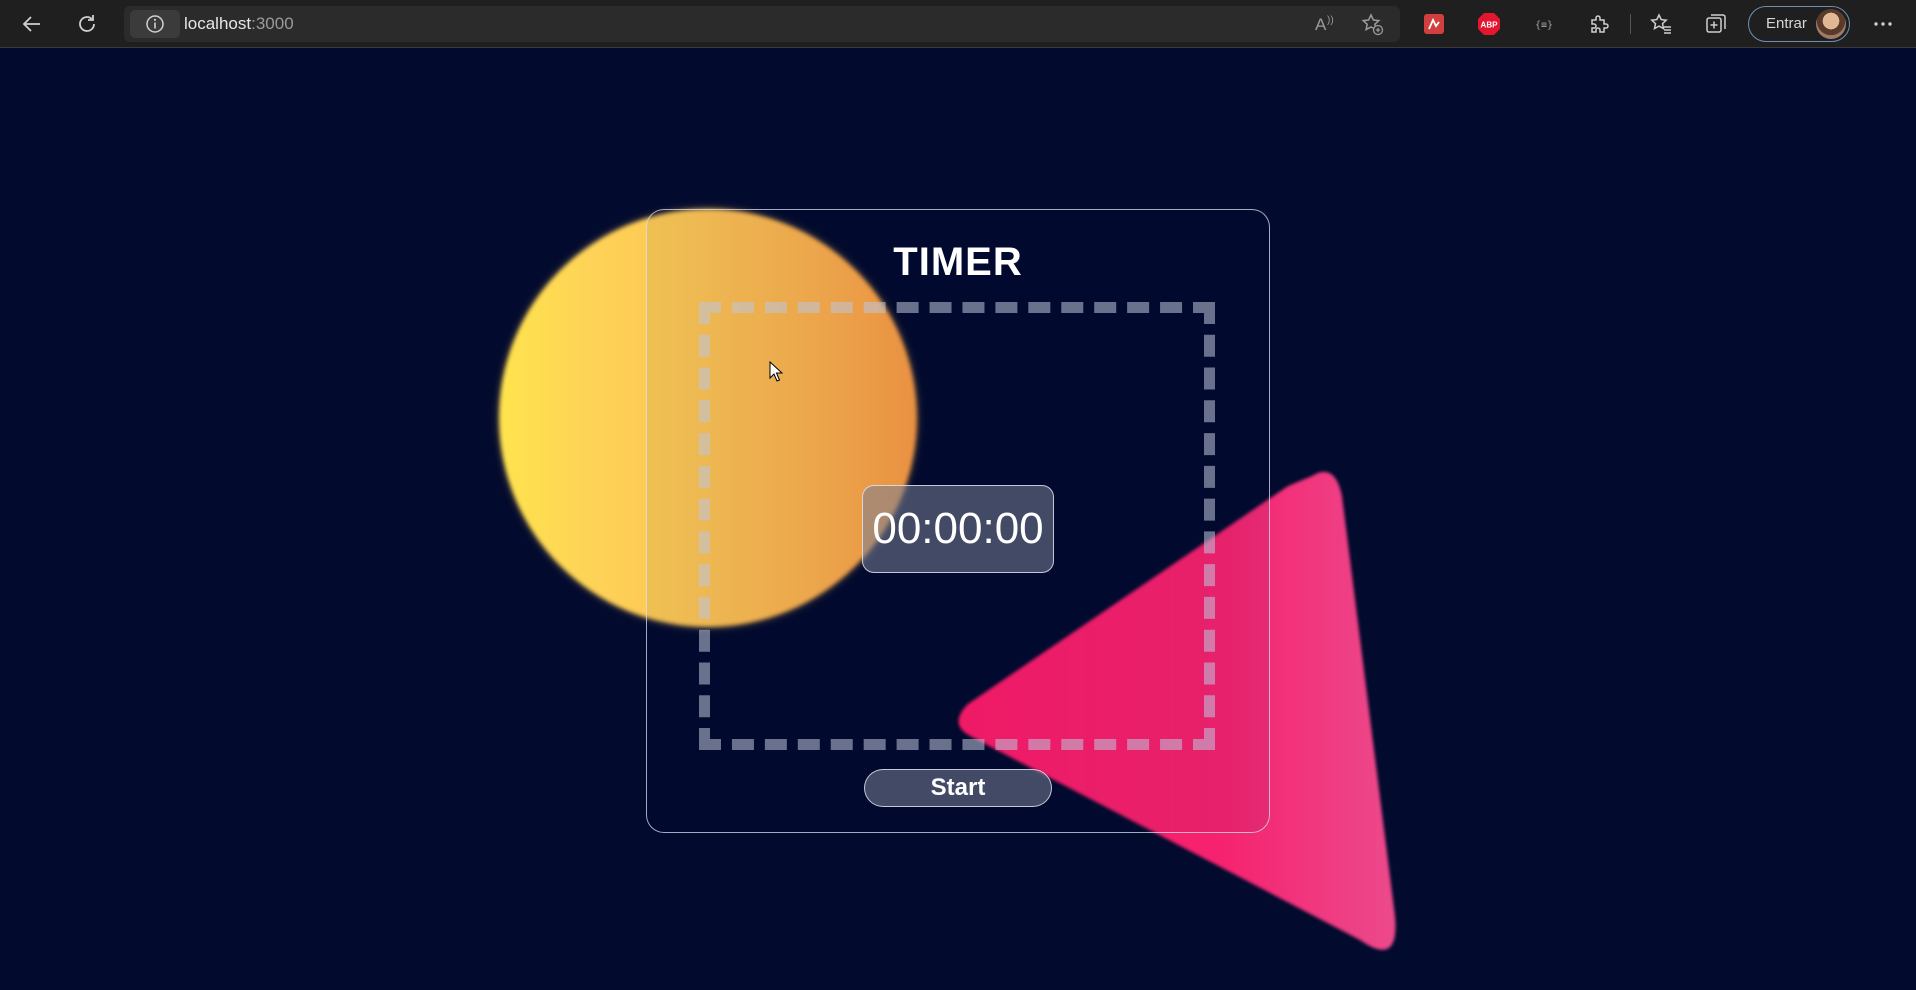  I want to click on read-aloud-icon: A)), so click(1324, 24).